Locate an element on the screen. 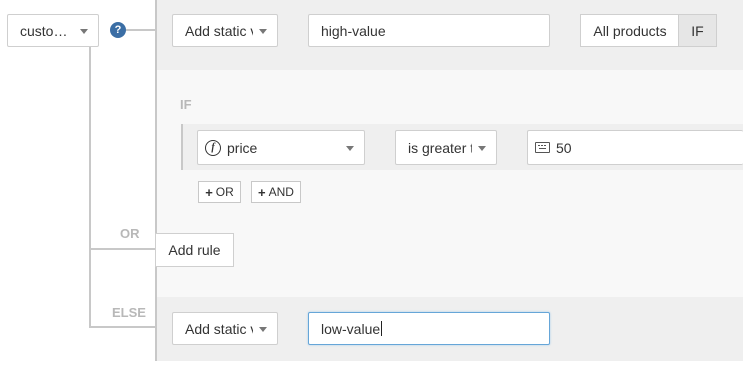  add-rule-button: Add rule is located at coordinates (194, 250).